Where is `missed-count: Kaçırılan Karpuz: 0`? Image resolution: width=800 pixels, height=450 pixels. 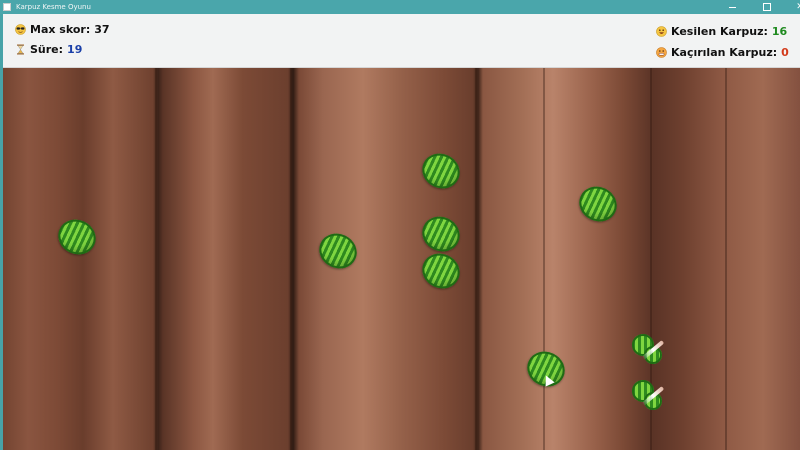 missed-count: Kaçırılan Karpuz: 0 is located at coordinates (722, 52).